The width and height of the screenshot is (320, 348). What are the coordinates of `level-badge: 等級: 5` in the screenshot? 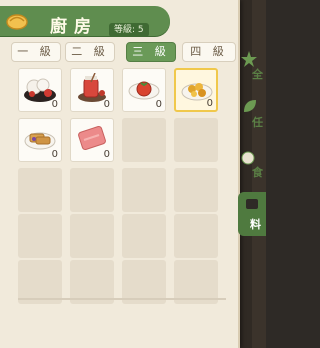 It's located at (129, 30).